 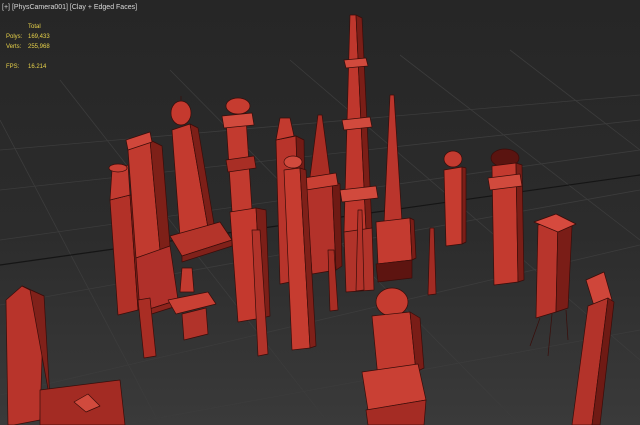 What do you see at coordinates (39, 37) in the screenshot?
I see `stats-polys-value: 169,433` at bounding box center [39, 37].